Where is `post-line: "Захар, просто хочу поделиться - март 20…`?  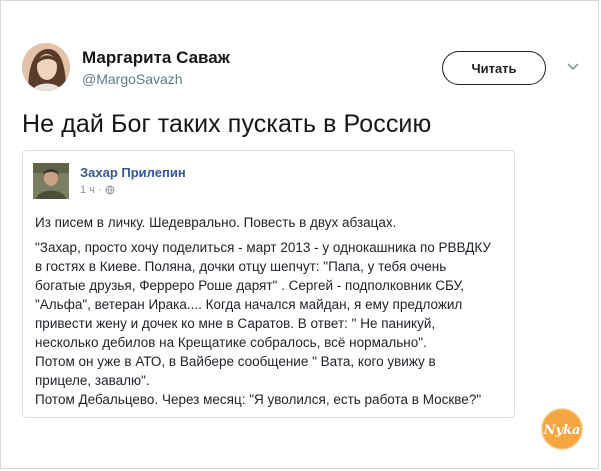 post-line: "Захар, просто хочу поделиться - март 20… is located at coordinates (263, 247).